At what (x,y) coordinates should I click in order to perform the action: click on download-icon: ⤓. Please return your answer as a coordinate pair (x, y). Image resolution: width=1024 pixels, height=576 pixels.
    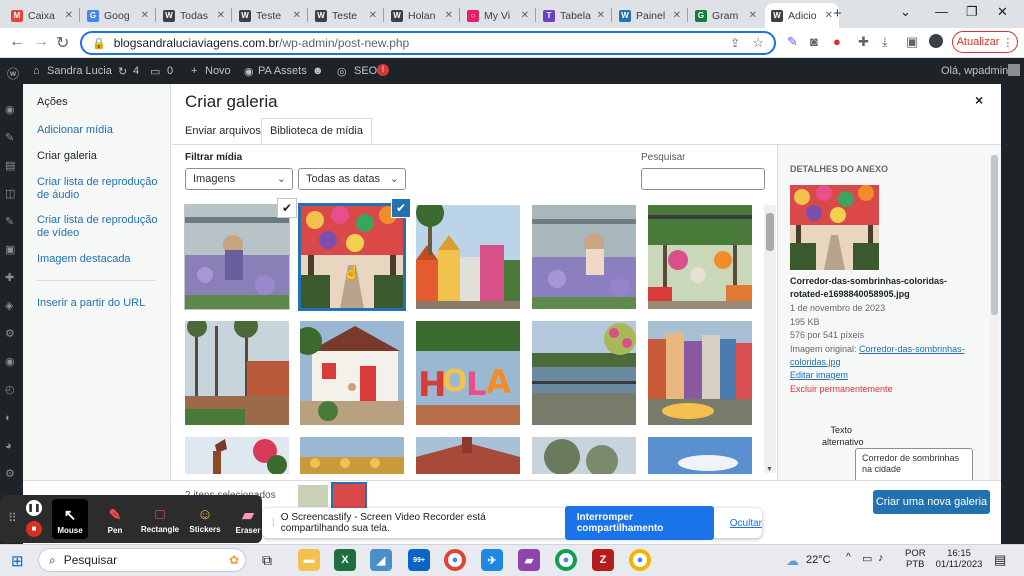
    Looking at the image, I should click on (885, 42).